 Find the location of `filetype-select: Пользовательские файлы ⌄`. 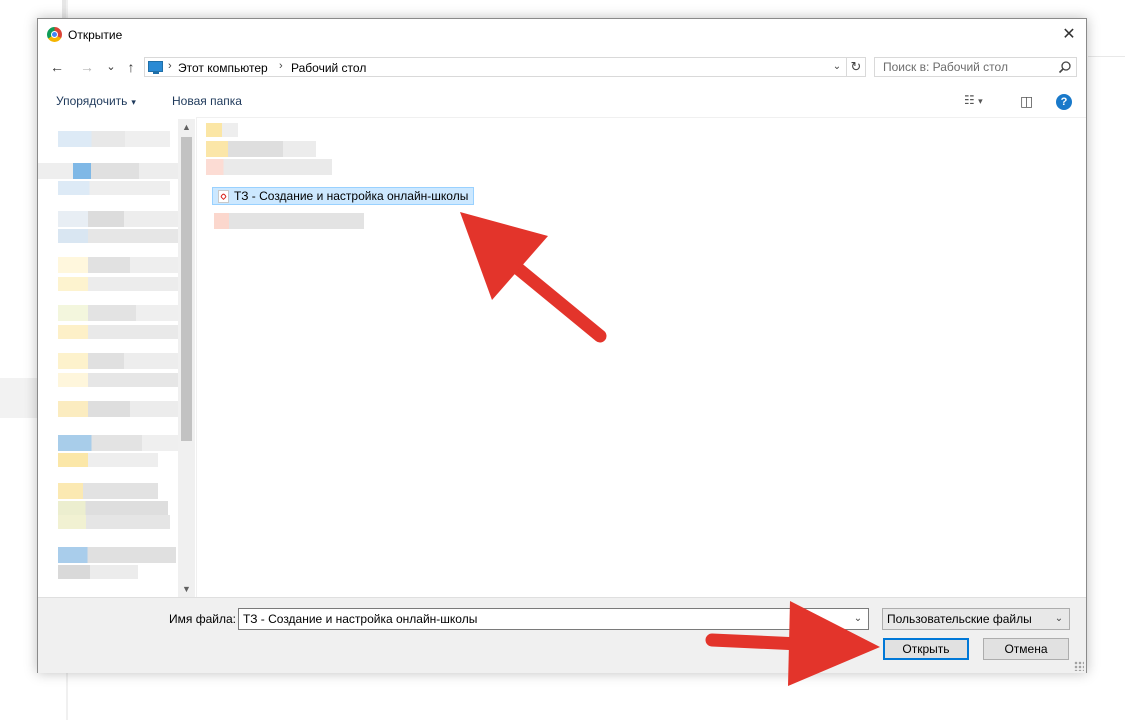

filetype-select: Пользовательские файлы ⌄ is located at coordinates (976, 619).